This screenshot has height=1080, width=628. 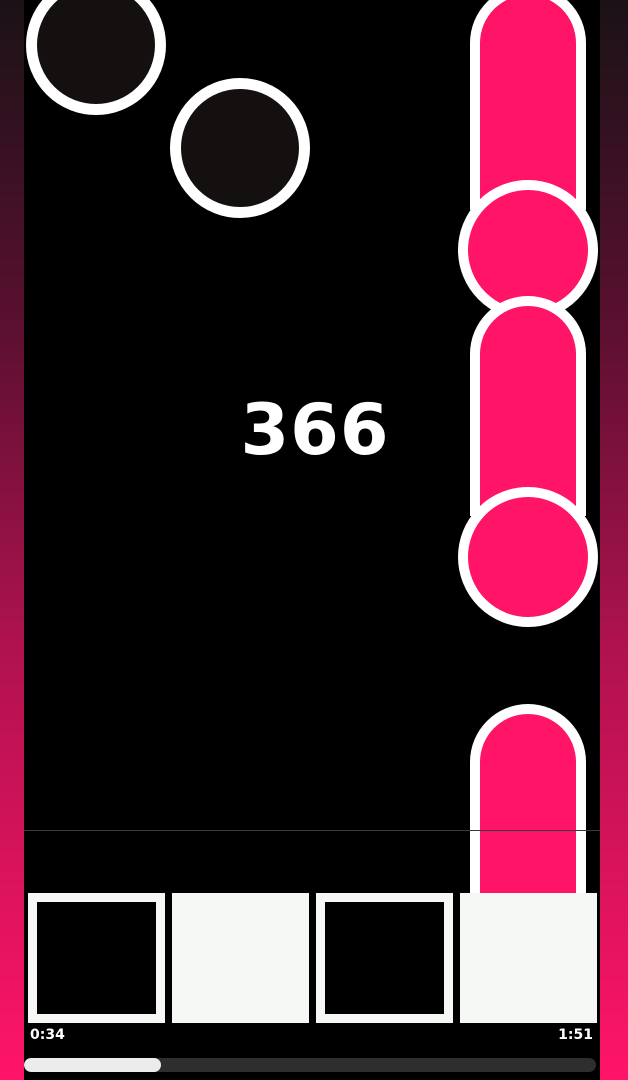 What do you see at coordinates (240, 148) in the screenshot?
I see `tap-note` at bounding box center [240, 148].